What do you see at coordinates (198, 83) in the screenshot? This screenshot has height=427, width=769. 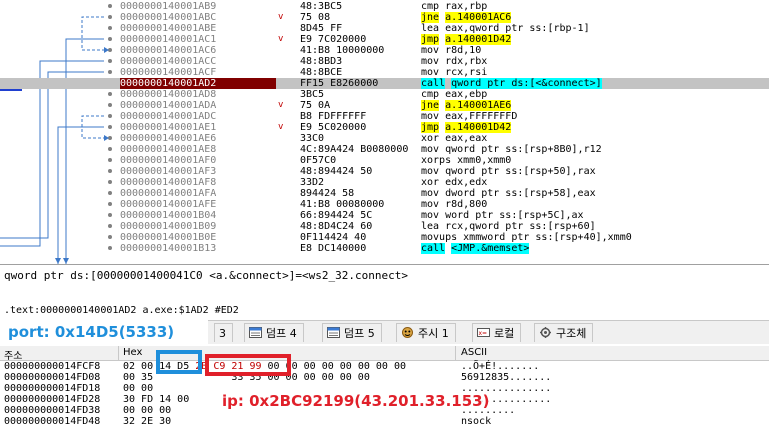 I see `instruction-address: 0000000140001AD2` at bounding box center [198, 83].